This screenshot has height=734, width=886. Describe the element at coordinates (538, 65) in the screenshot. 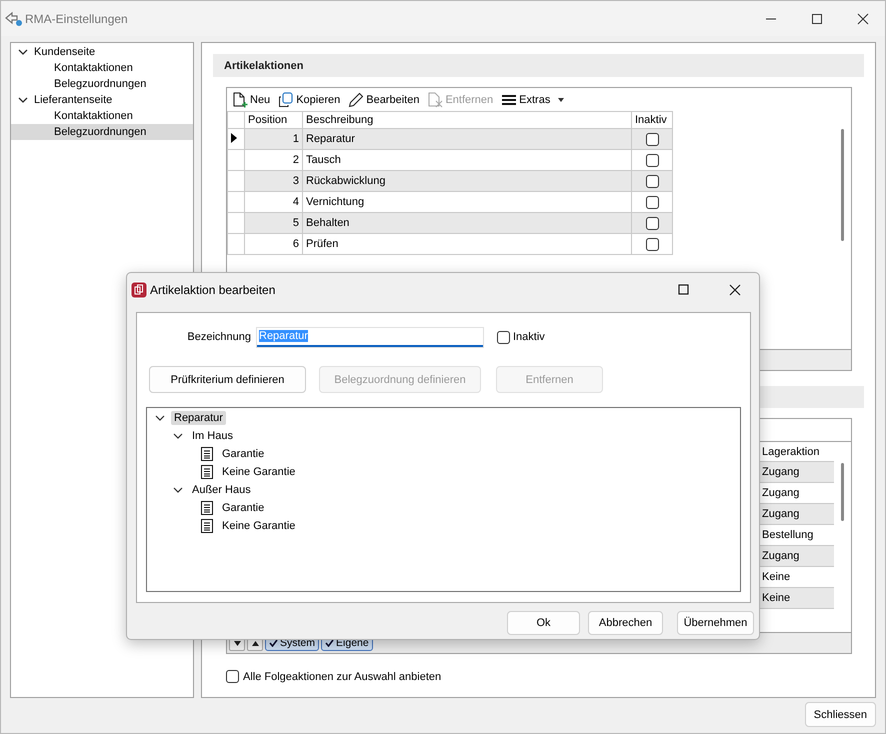

I see `section-heading: Artikelaktionen` at that location.